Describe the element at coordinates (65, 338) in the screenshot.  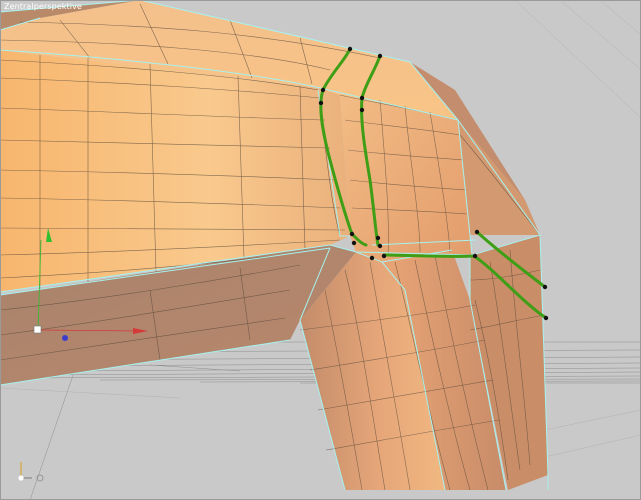
I see `z-axis-handle-icon` at that location.